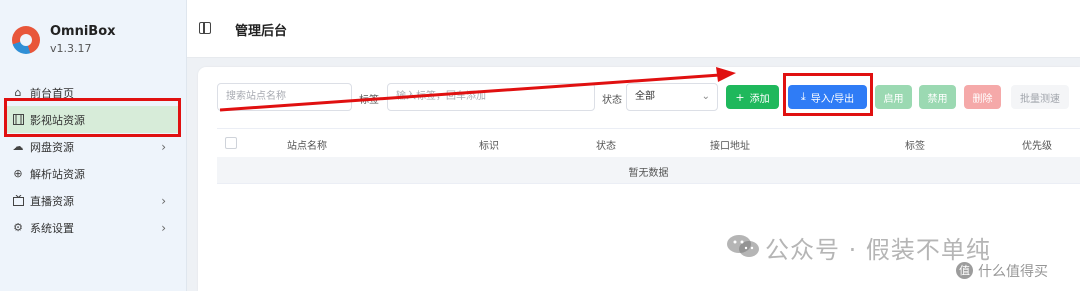  What do you see at coordinates (964, 270) in the screenshot?
I see `zhi-badge-icon: 值` at bounding box center [964, 270].